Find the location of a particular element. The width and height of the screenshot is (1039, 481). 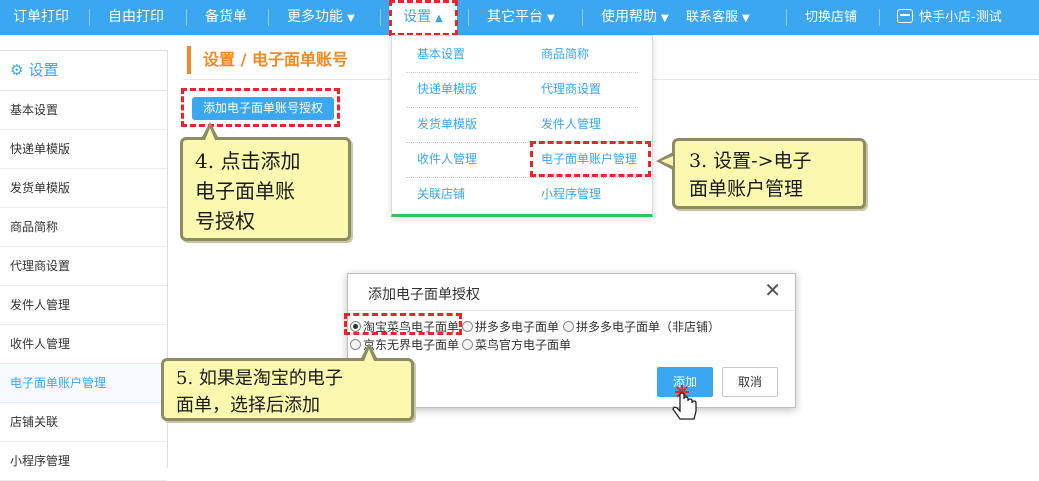

dialog-divider is located at coordinates (571, 310).